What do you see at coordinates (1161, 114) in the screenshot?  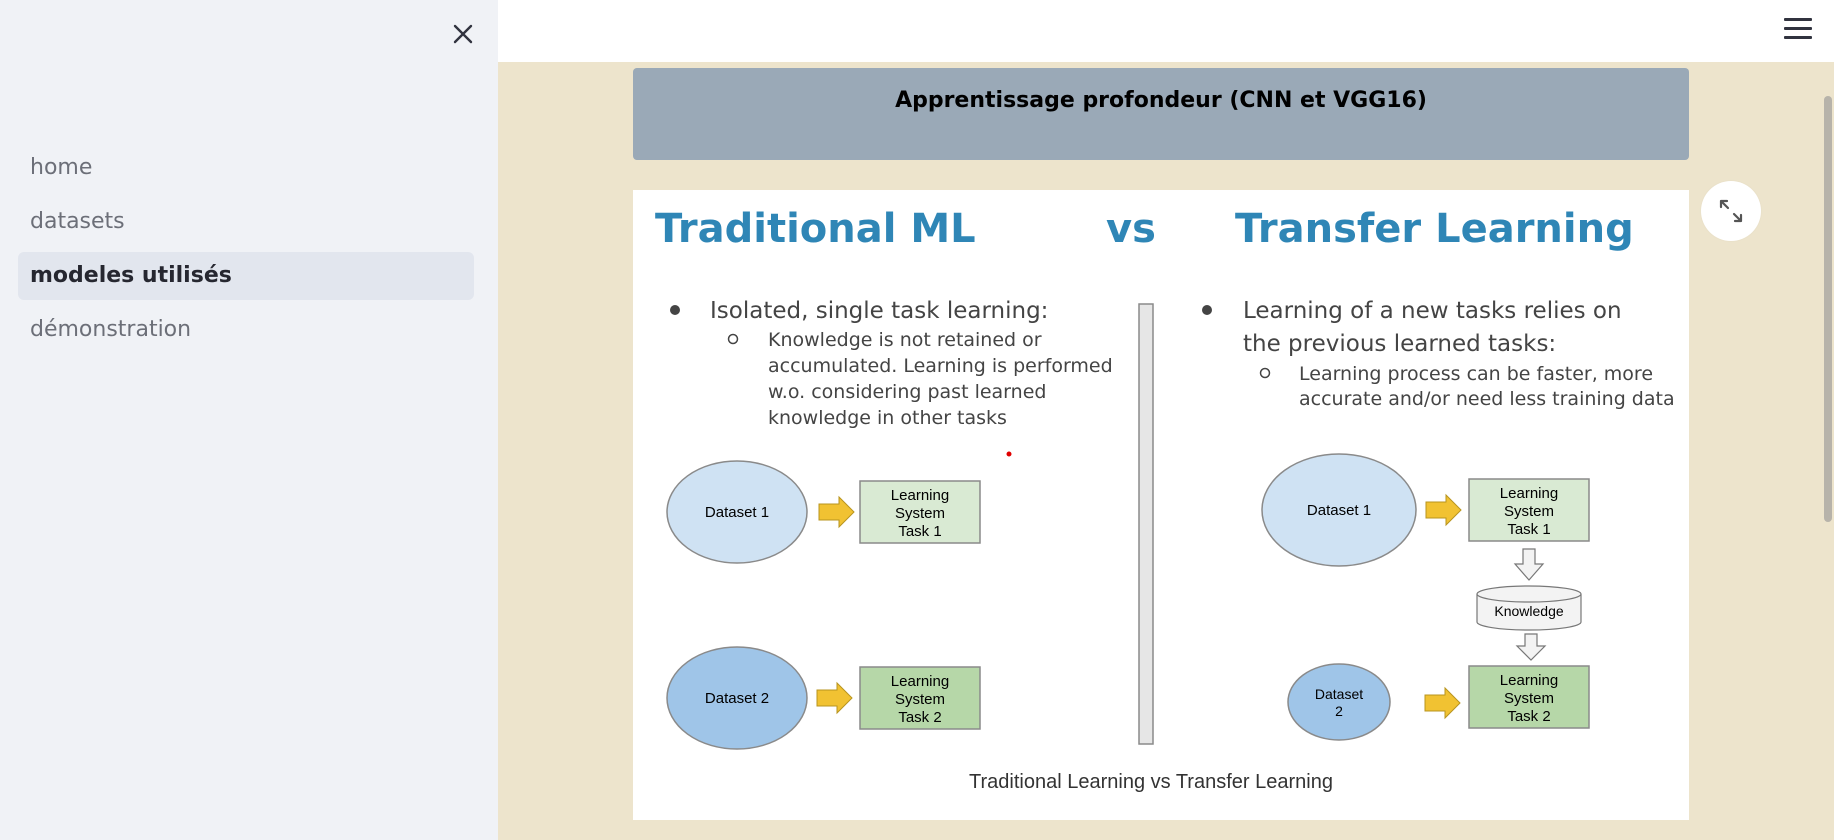 I see `section-title-box: Apprentissage profondeur (CNN et VGG16)` at bounding box center [1161, 114].